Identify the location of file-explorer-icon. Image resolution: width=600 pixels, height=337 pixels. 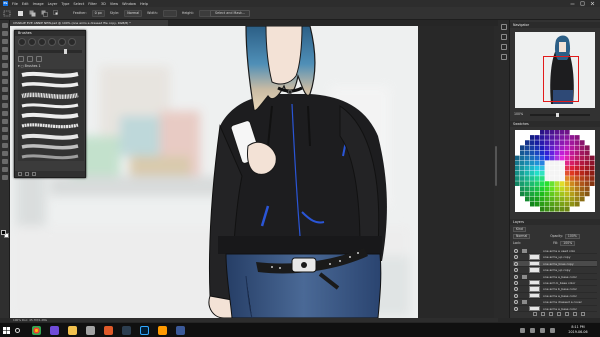
(72, 330).